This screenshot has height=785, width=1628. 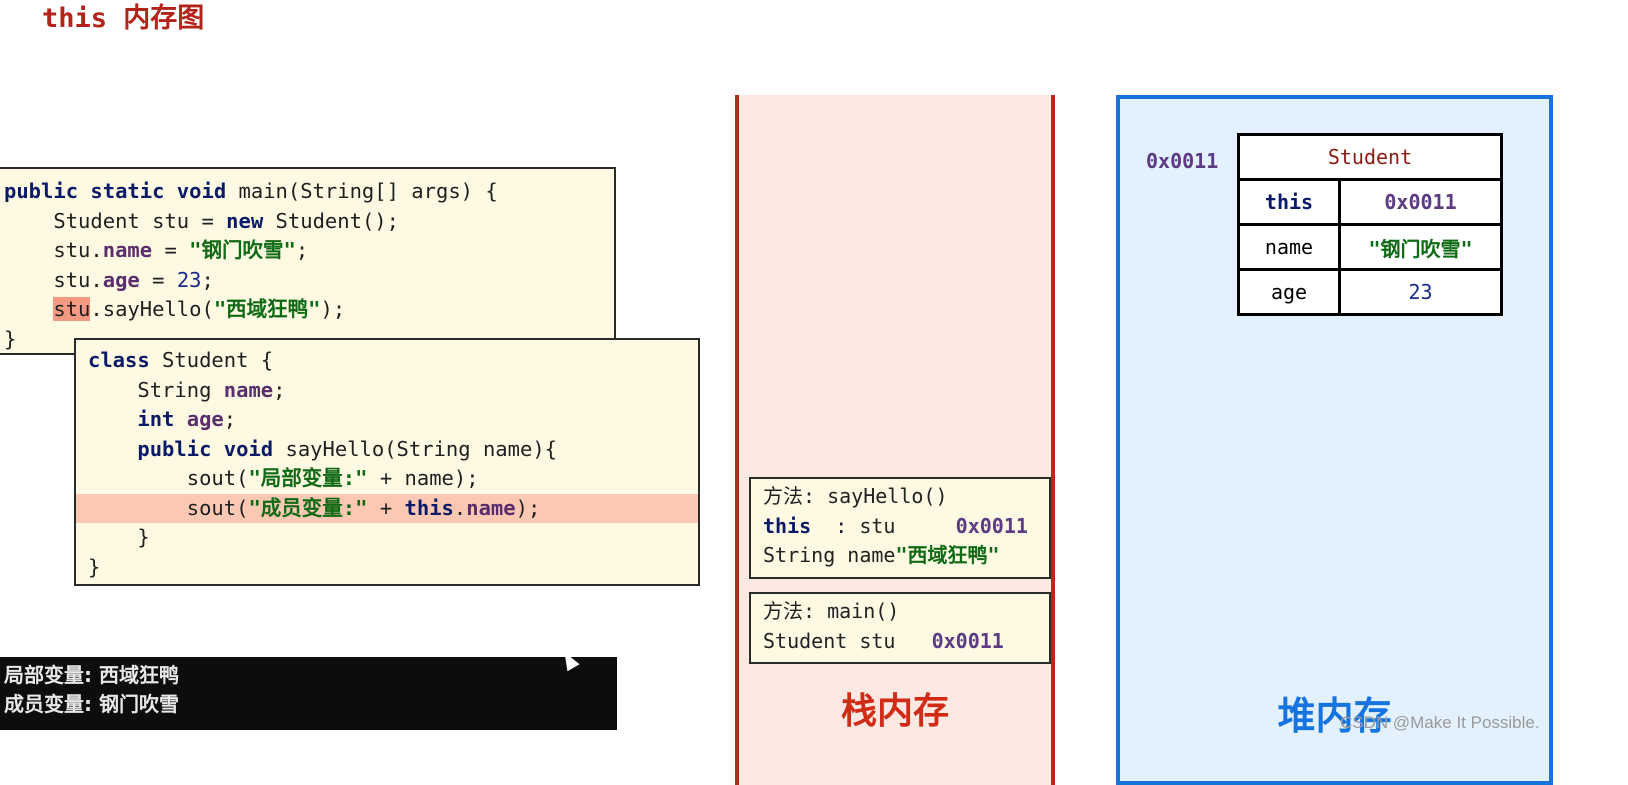 What do you see at coordinates (967, 640) in the screenshot?
I see `var-address: 0x0011` at bounding box center [967, 640].